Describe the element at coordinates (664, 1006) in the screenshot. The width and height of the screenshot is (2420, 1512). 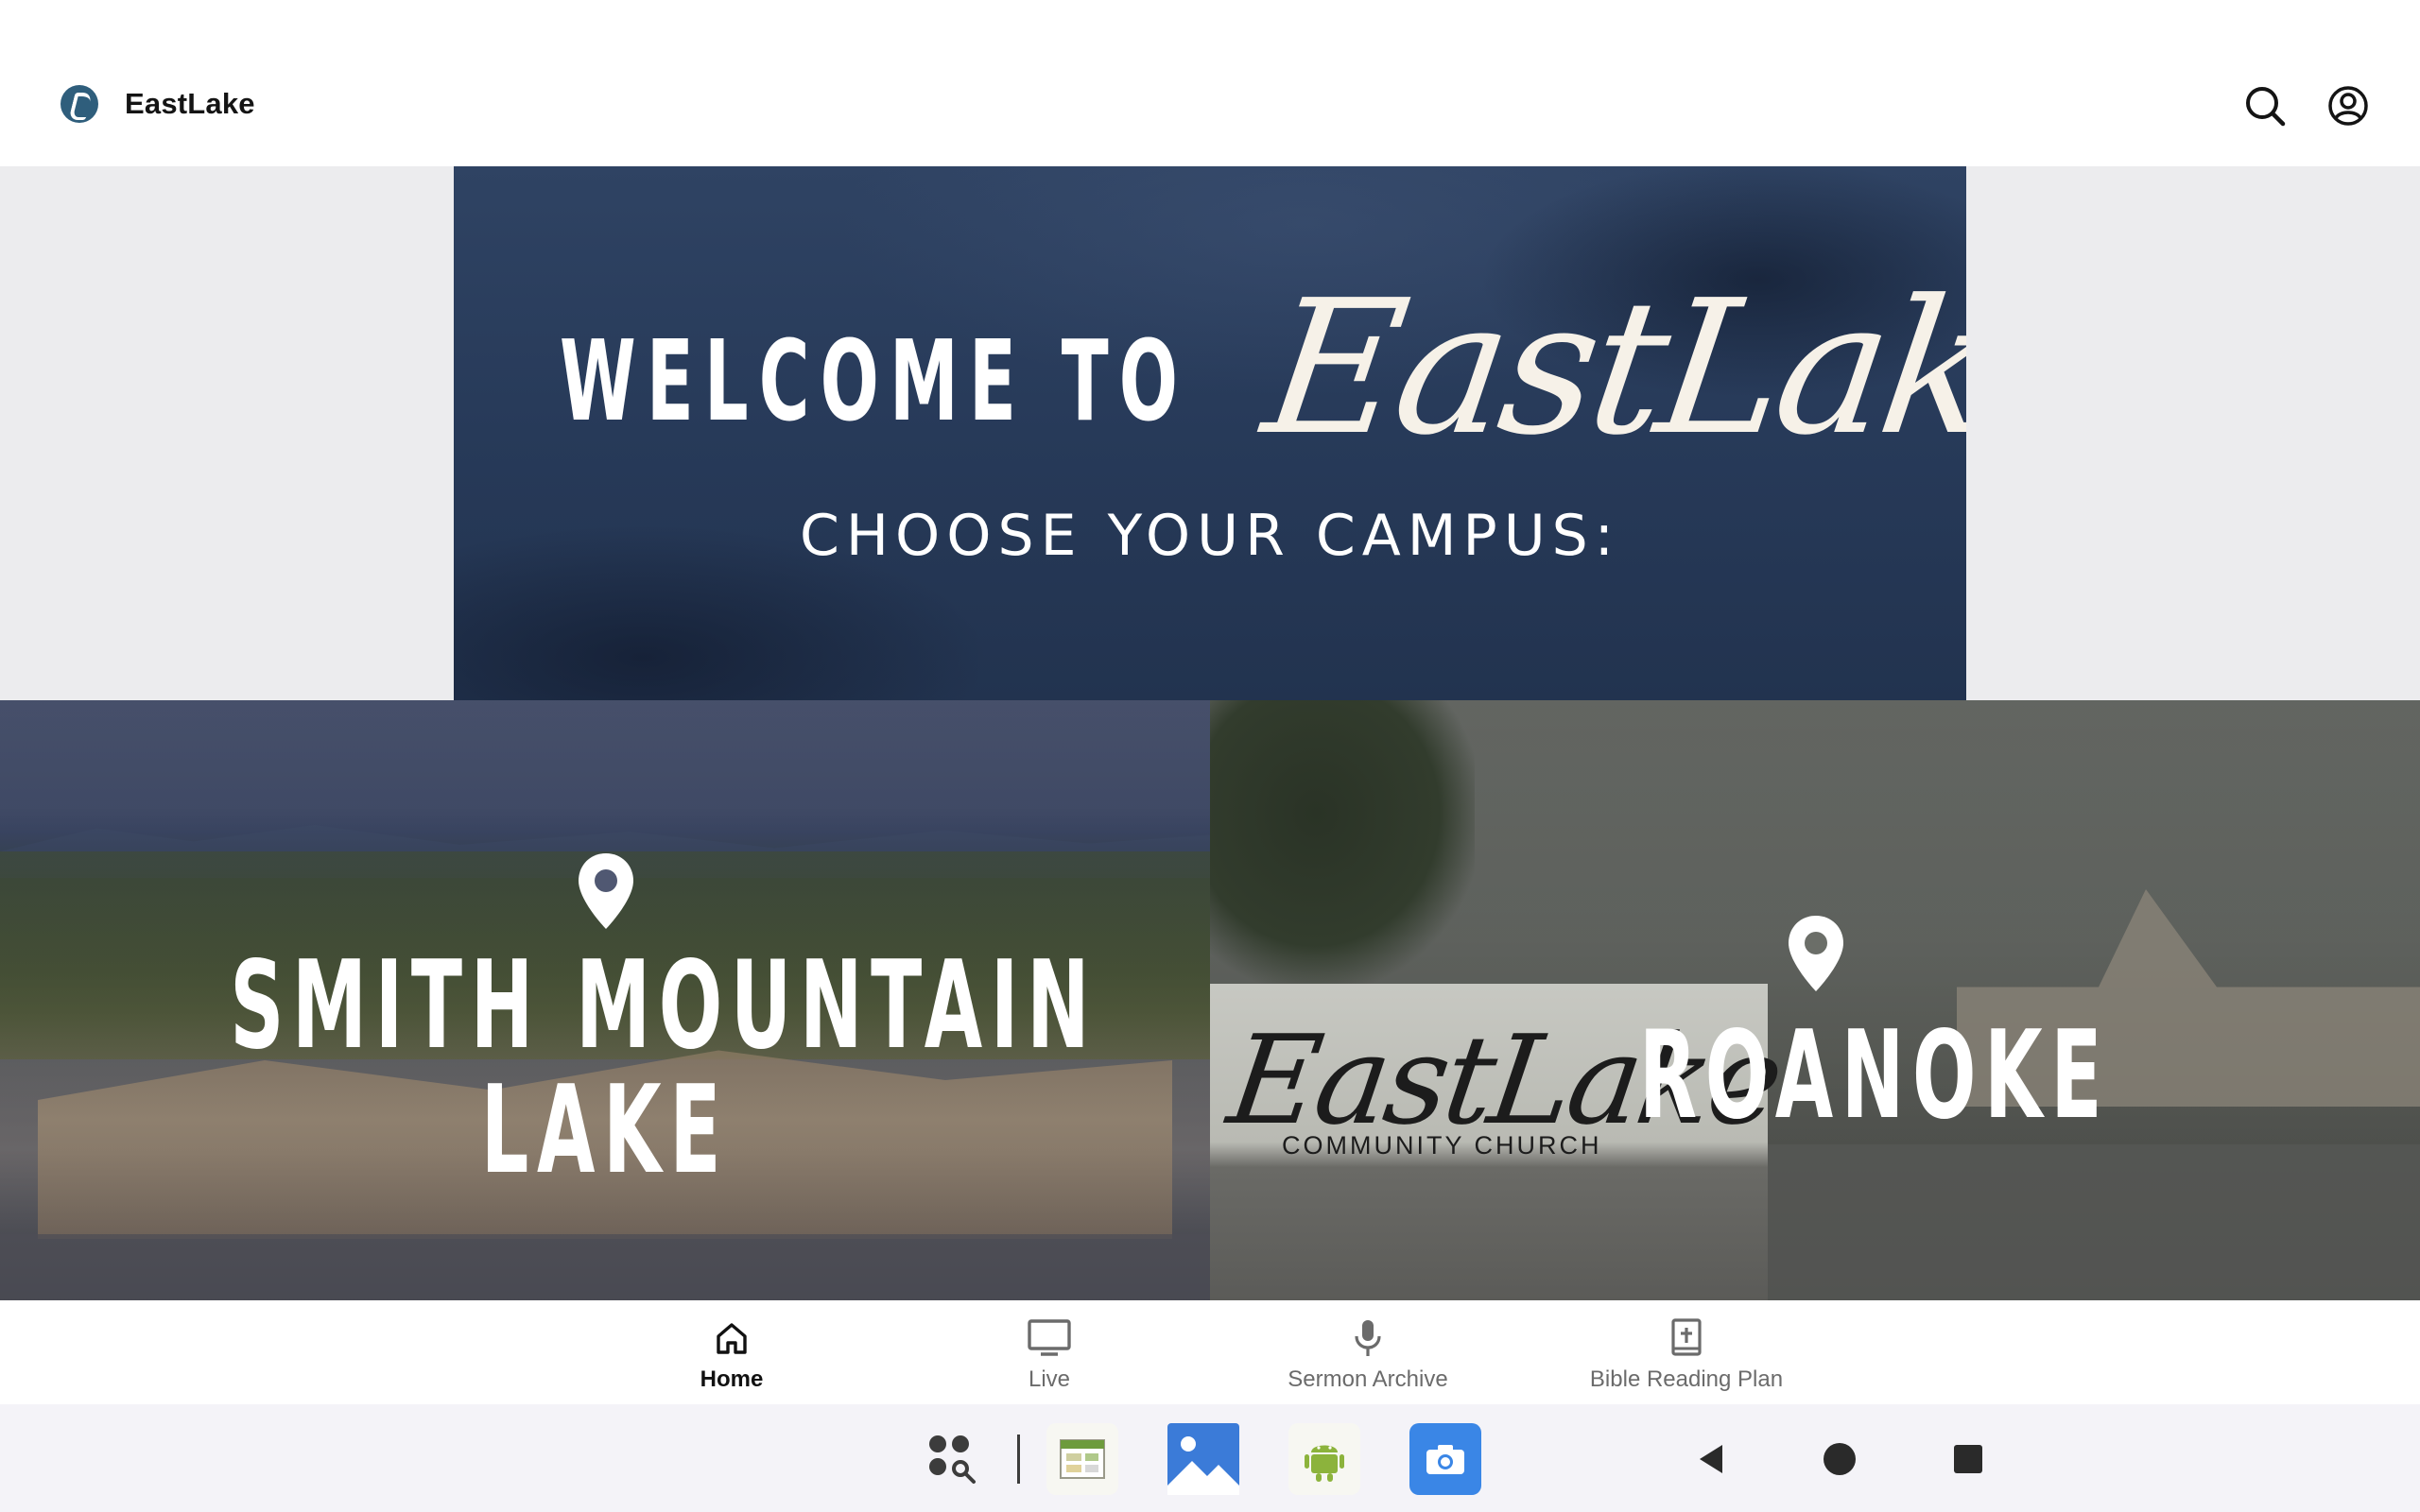
I see `campus-name-line1: SMITH MOUNTAIN` at that location.